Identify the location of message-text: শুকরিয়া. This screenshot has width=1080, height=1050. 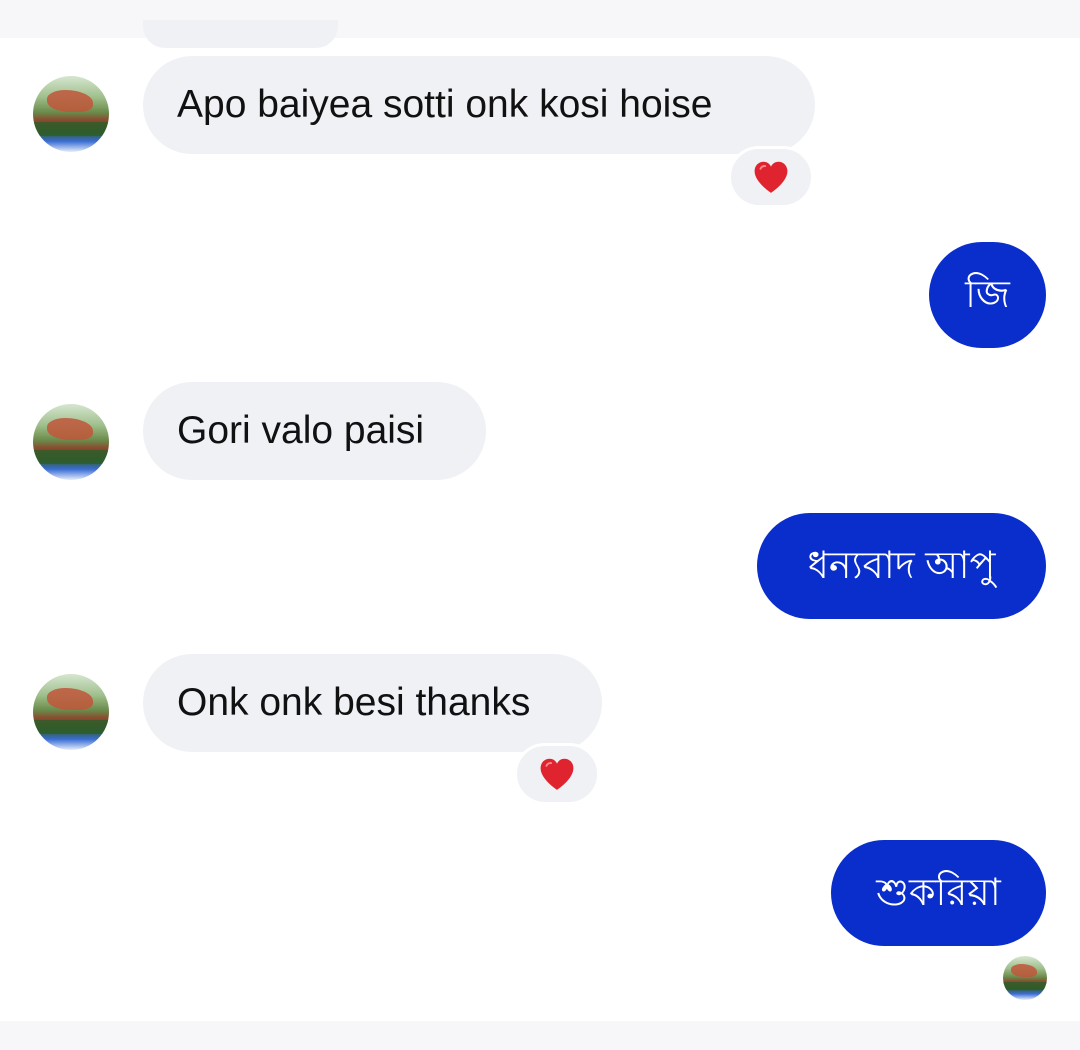
(938, 893).